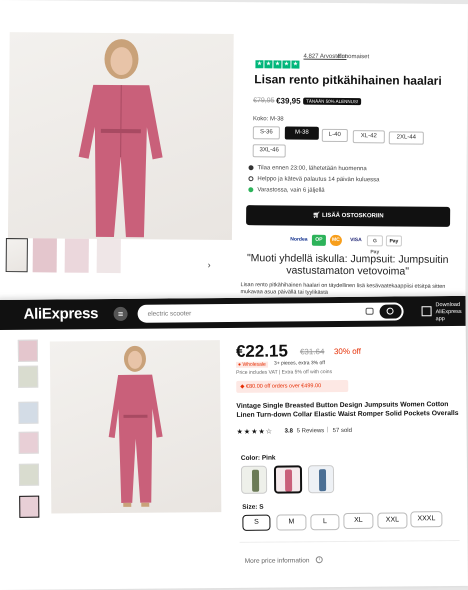 The image size is (468, 590). Describe the element at coordinates (426, 311) in the screenshot. I see `app-qr-icon` at that location.